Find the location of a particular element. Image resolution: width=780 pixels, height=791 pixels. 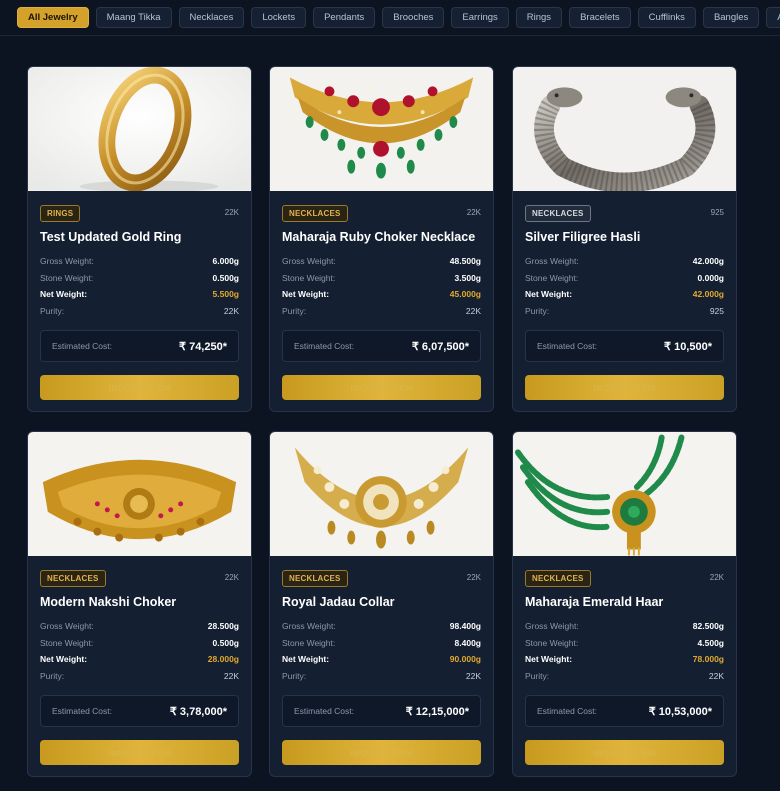

filter-earrings: Earrings is located at coordinates (480, 17).